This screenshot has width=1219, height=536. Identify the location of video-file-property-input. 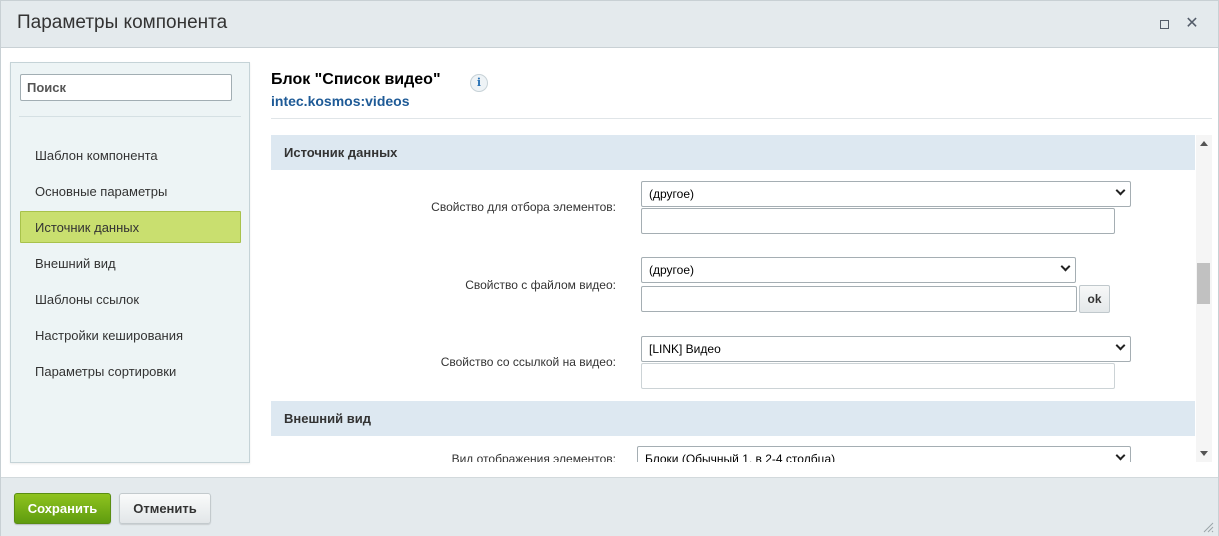
(859, 299).